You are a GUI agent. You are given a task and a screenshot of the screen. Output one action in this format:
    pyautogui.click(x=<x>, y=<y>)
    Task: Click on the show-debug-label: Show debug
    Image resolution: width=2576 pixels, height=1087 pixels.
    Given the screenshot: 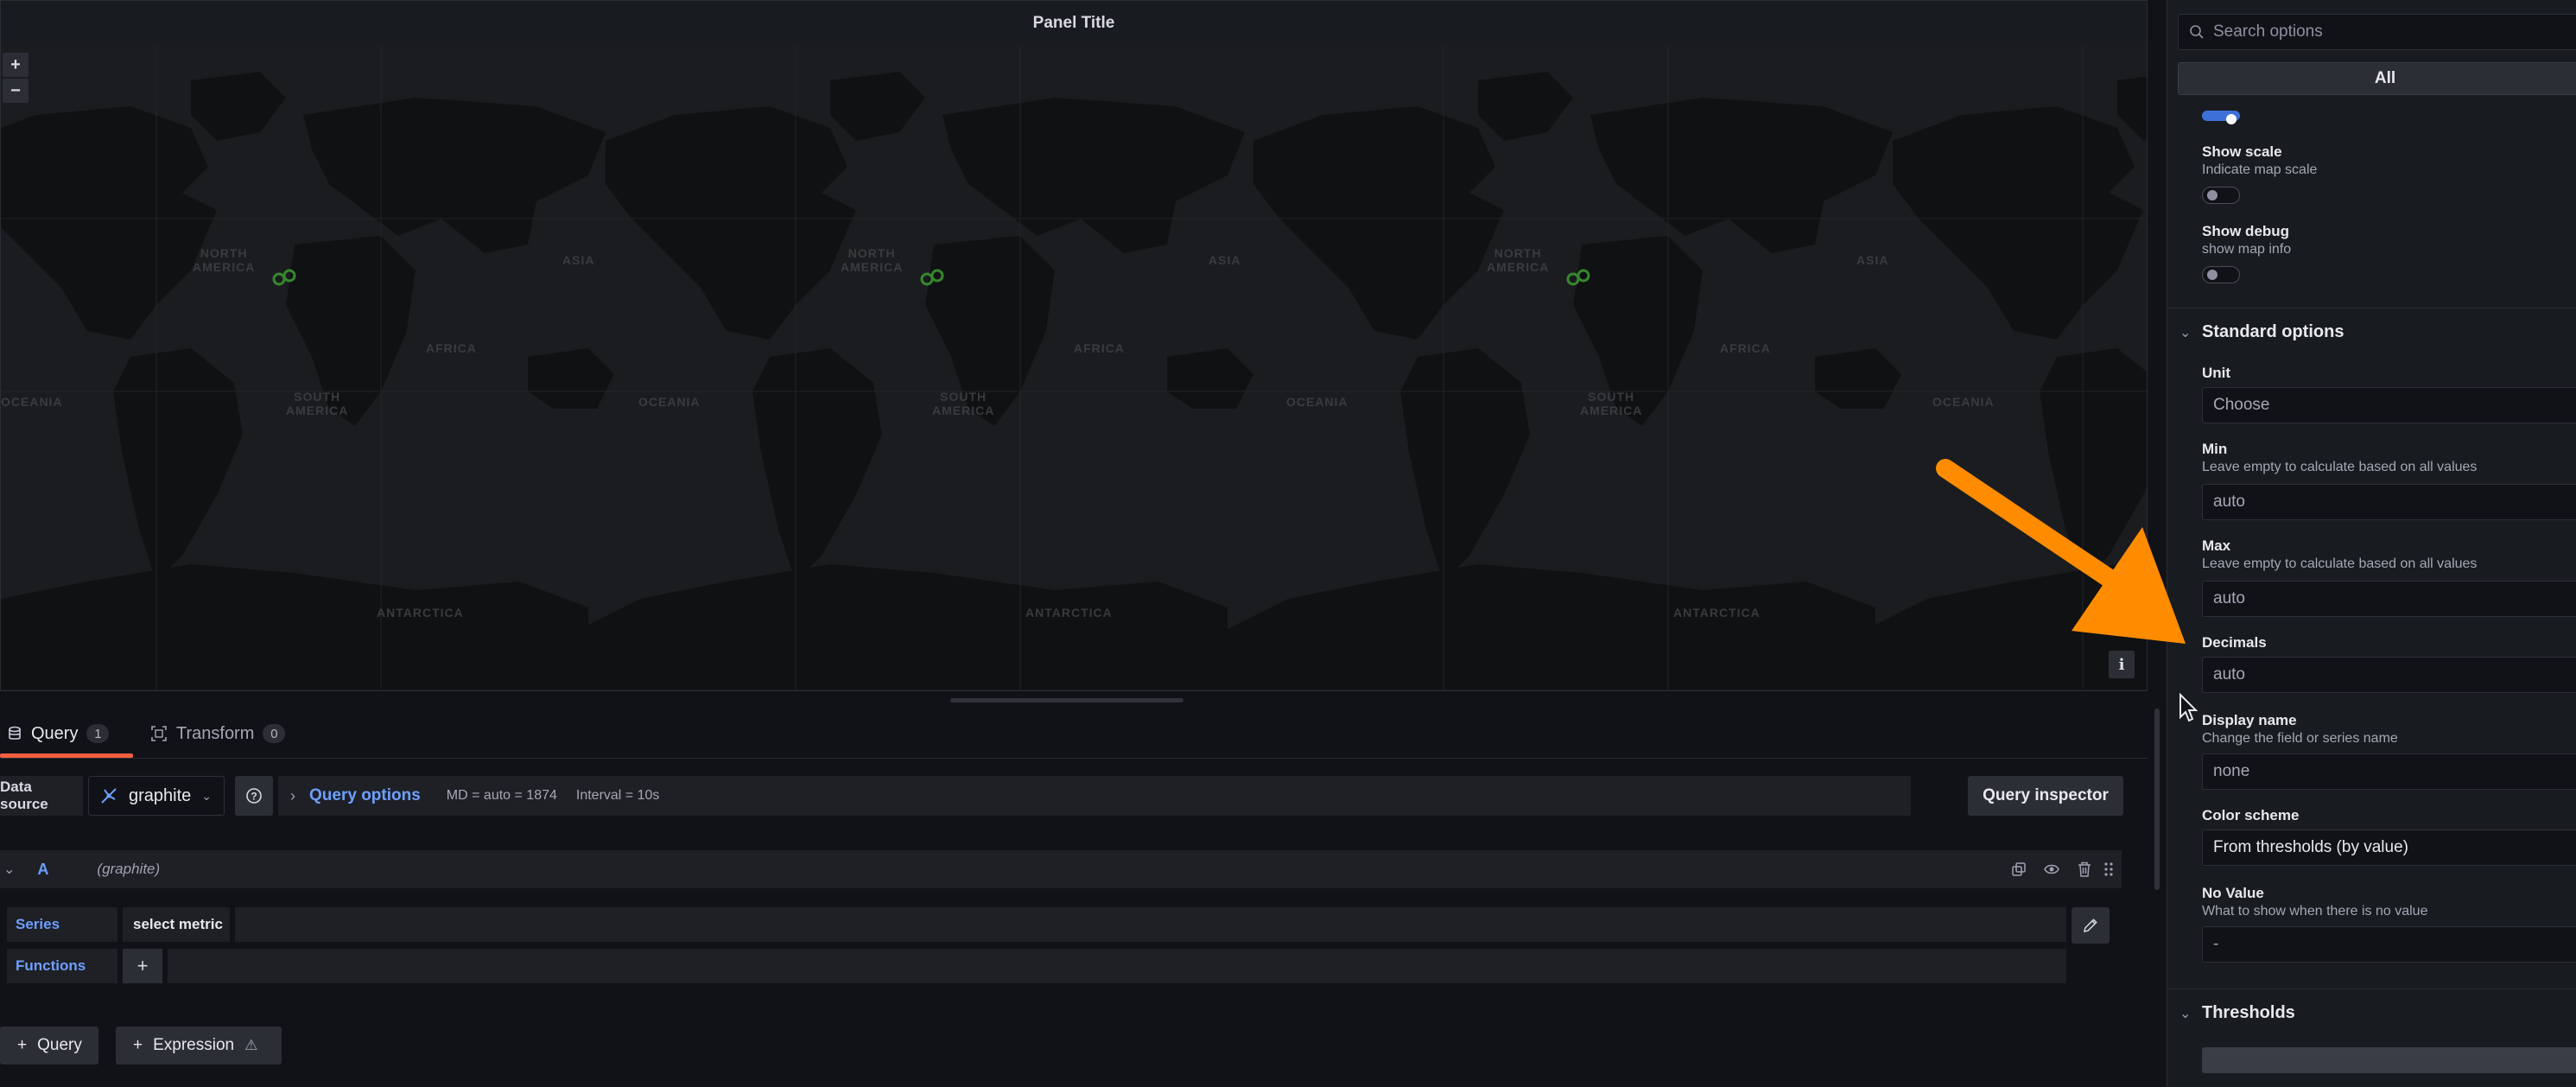 What is the action you would take?
    pyautogui.click(x=2246, y=231)
    